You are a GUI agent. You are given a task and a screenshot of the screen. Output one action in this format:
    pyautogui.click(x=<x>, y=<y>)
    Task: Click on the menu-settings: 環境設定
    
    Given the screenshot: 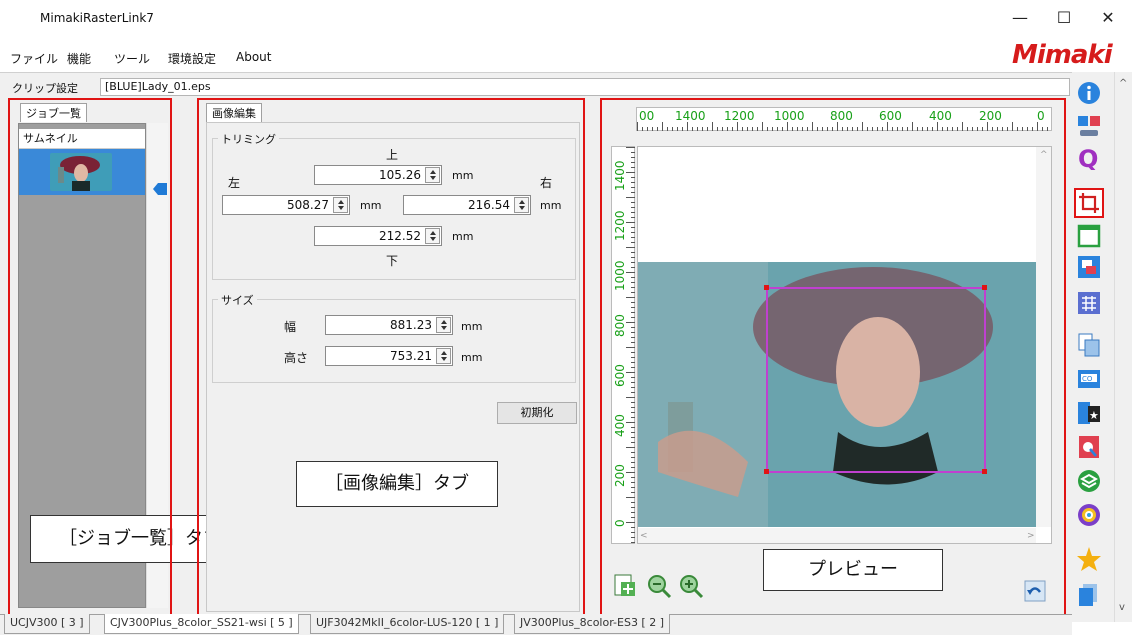 What is the action you would take?
    pyautogui.click(x=192, y=58)
    